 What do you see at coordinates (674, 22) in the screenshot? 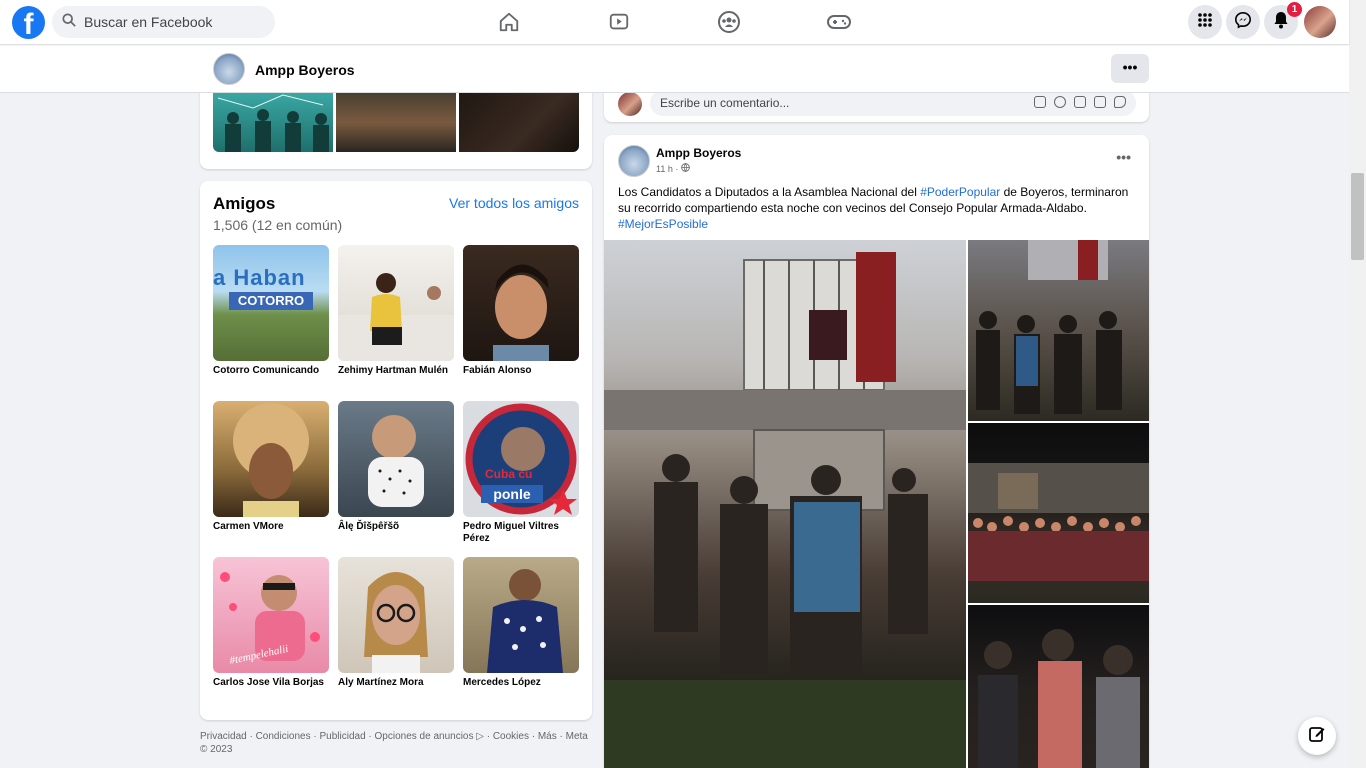
I see `top-navigation-bar: f 1` at bounding box center [674, 22].